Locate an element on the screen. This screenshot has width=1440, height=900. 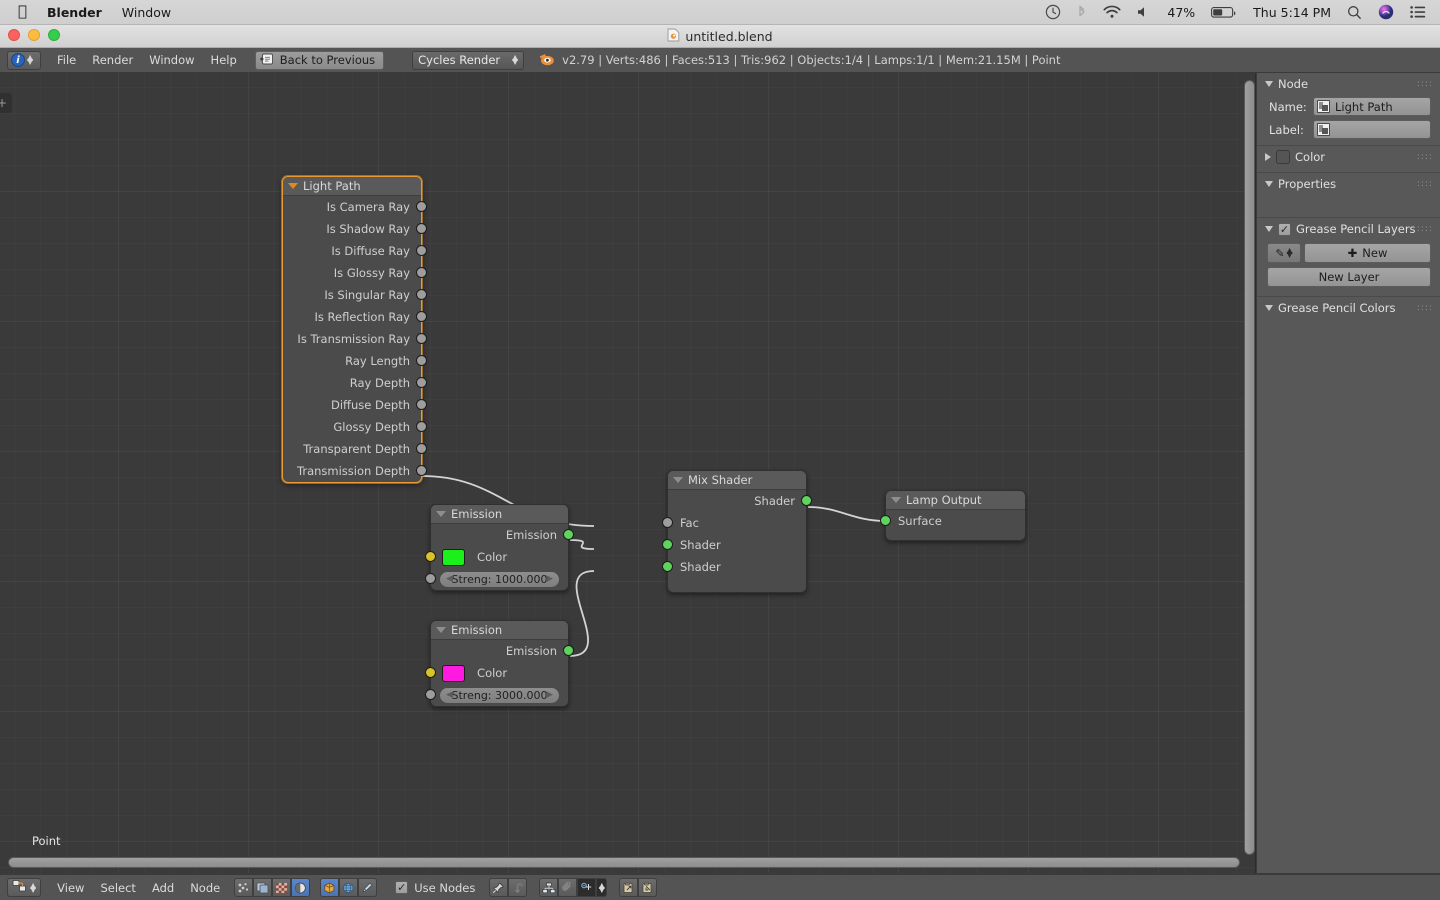
node-name-field: Light Path is located at coordinates (1372, 106).